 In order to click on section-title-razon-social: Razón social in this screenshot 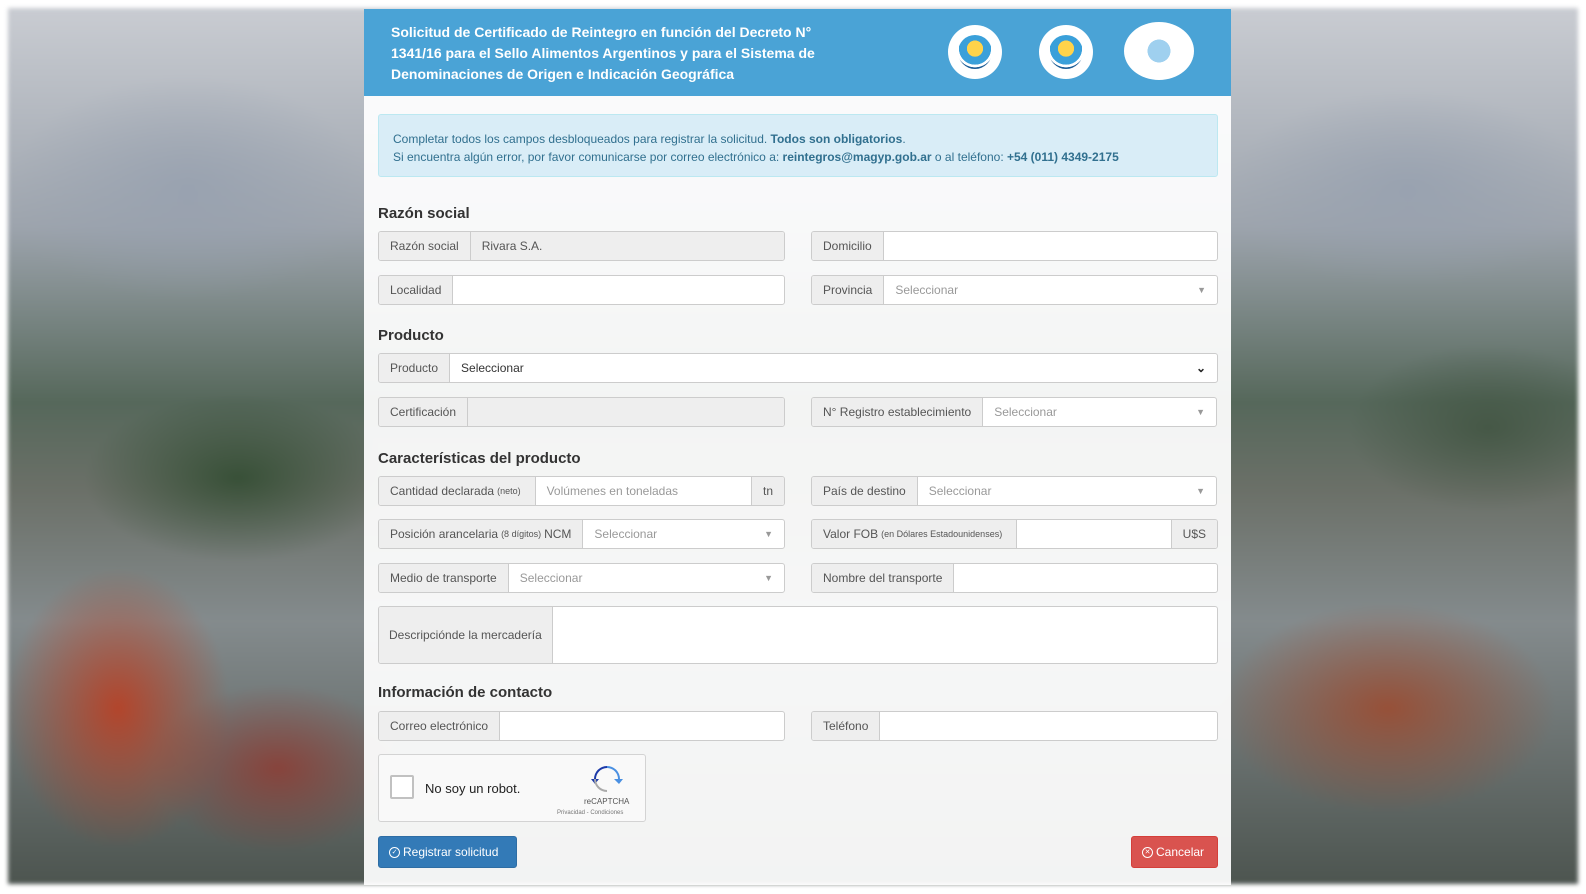, I will do `click(424, 213)`.